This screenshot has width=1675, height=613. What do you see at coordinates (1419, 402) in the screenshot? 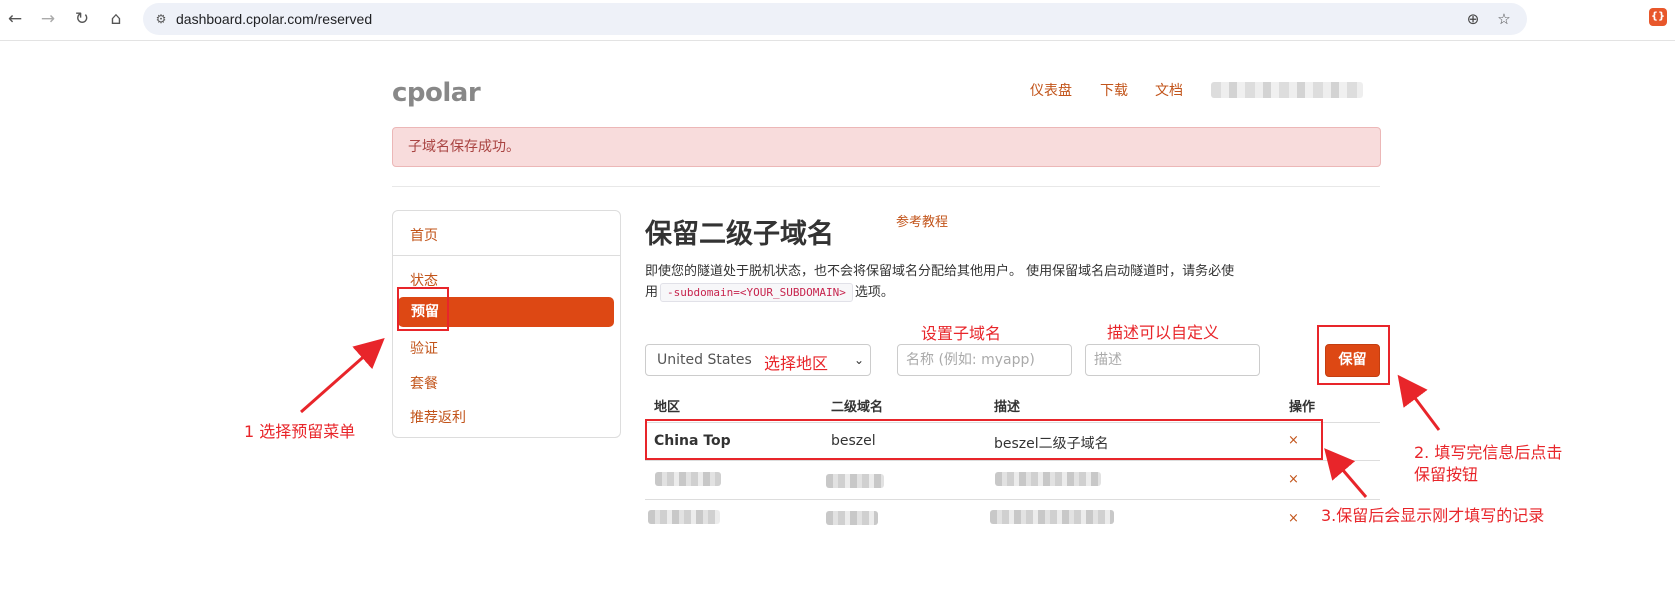
I see `arrow-step2` at bounding box center [1419, 402].